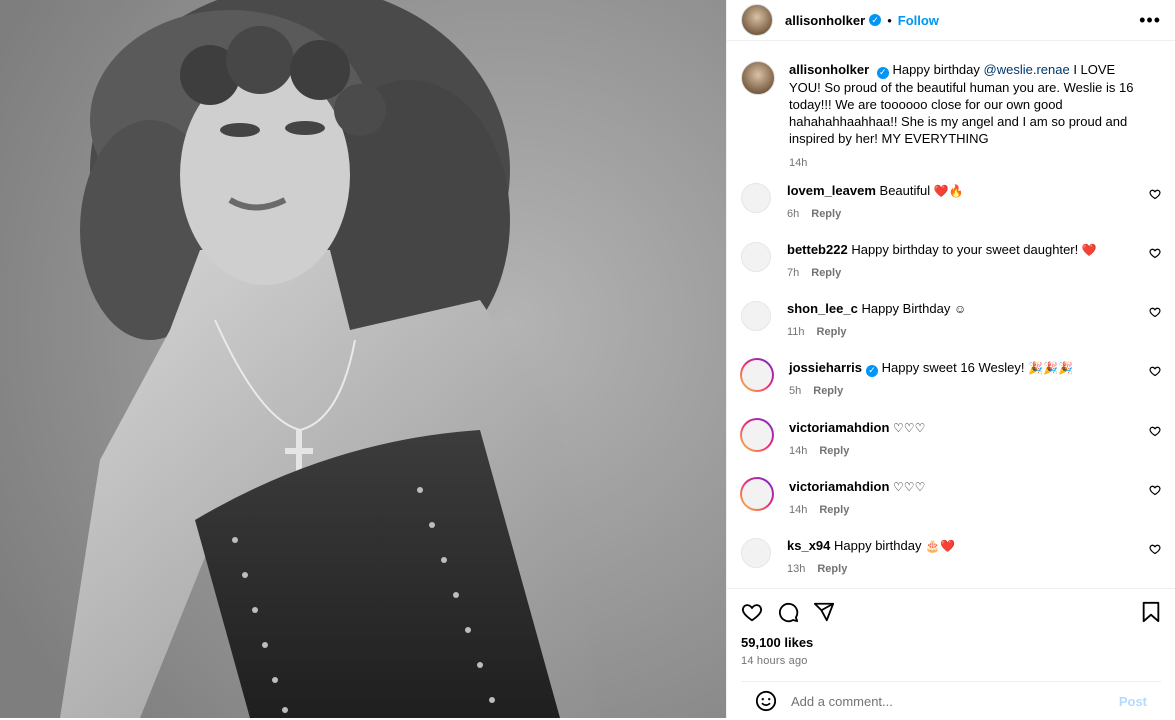  What do you see at coordinates (905, 190) in the screenshot?
I see `comment-text: Beautiful` at bounding box center [905, 190].